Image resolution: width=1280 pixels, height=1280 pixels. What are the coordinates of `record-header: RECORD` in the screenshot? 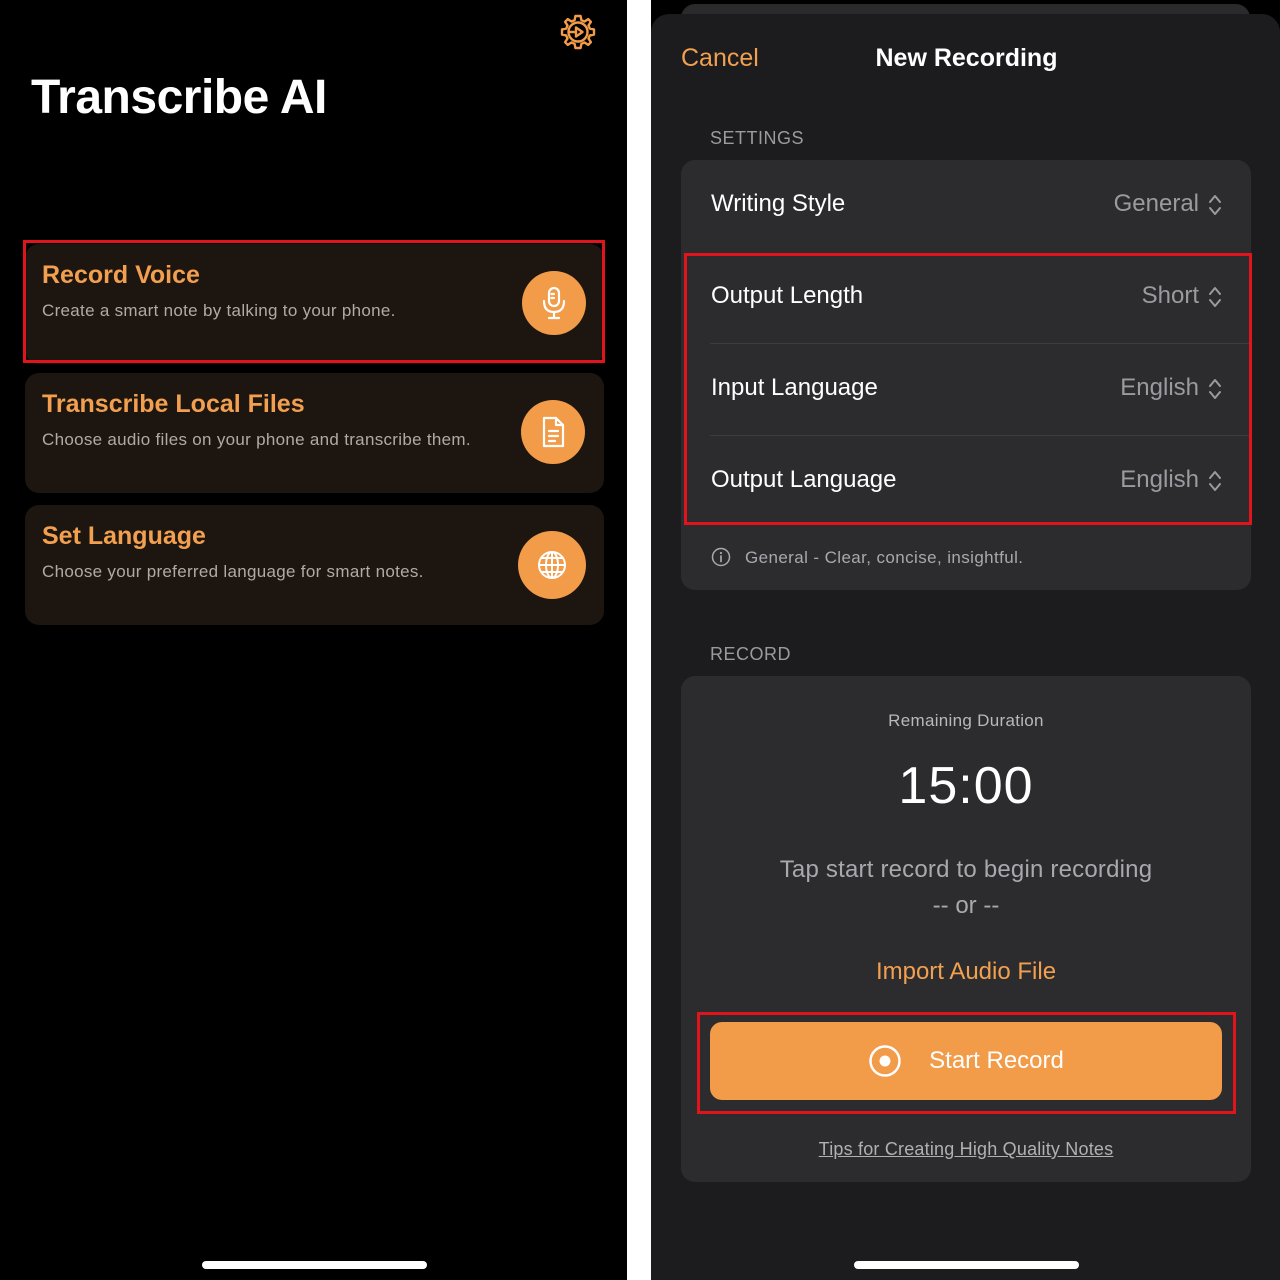 It's located at (751, 654).